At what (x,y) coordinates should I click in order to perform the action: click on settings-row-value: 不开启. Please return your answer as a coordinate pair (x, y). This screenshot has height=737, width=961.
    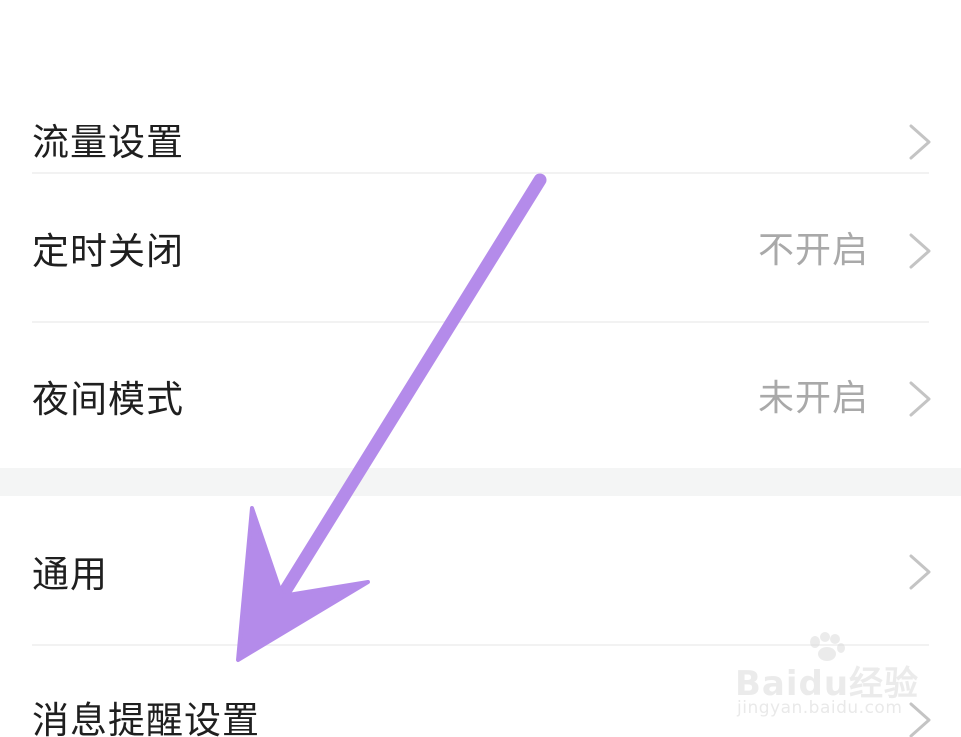
    Looking at the image, I should click on (813, 250).